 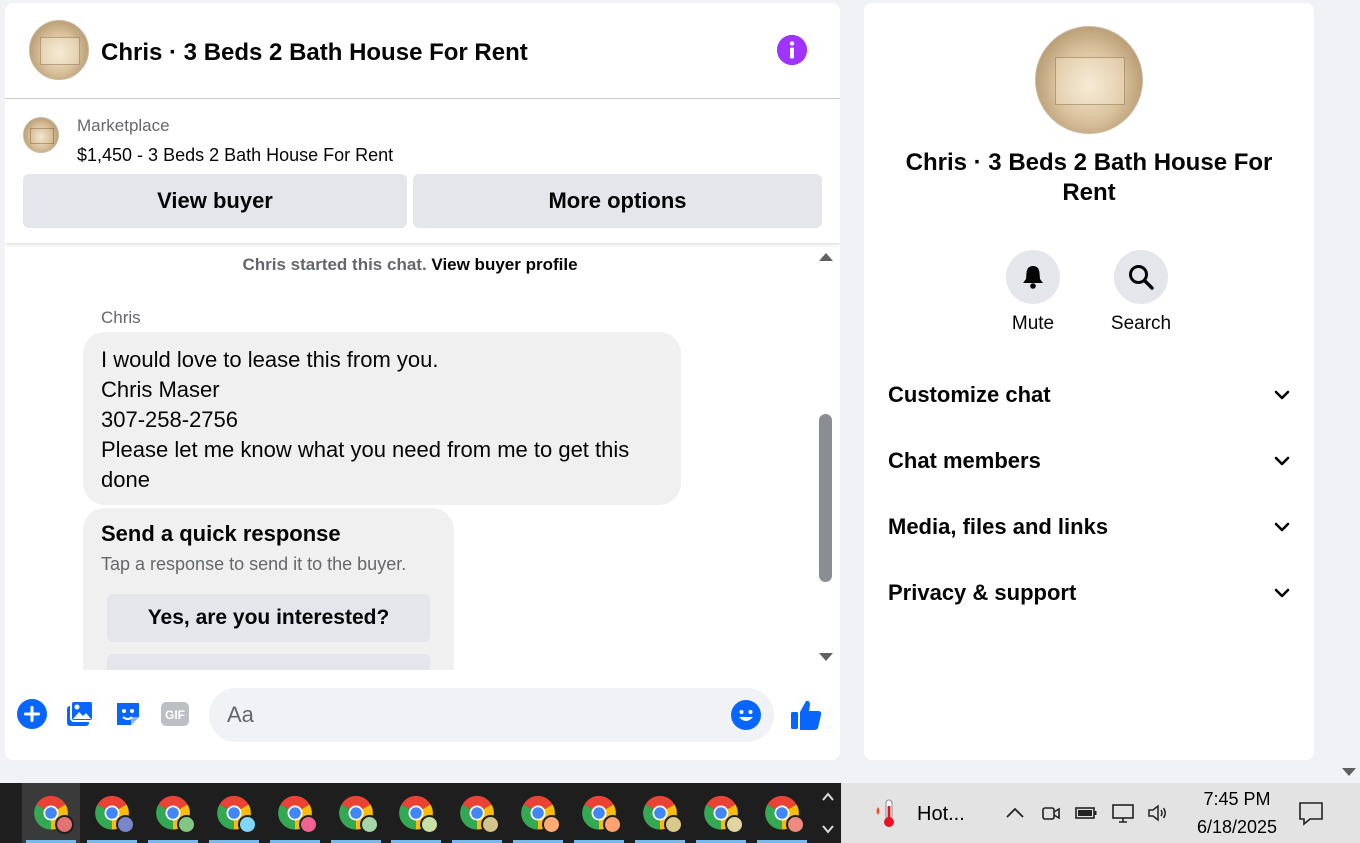 What do you see at coordinates (314, 53) in the screenshot?
I see `chat-title: Chris · 3 Beds 2 Bath House For Rent` at bounding box center [314, 53].